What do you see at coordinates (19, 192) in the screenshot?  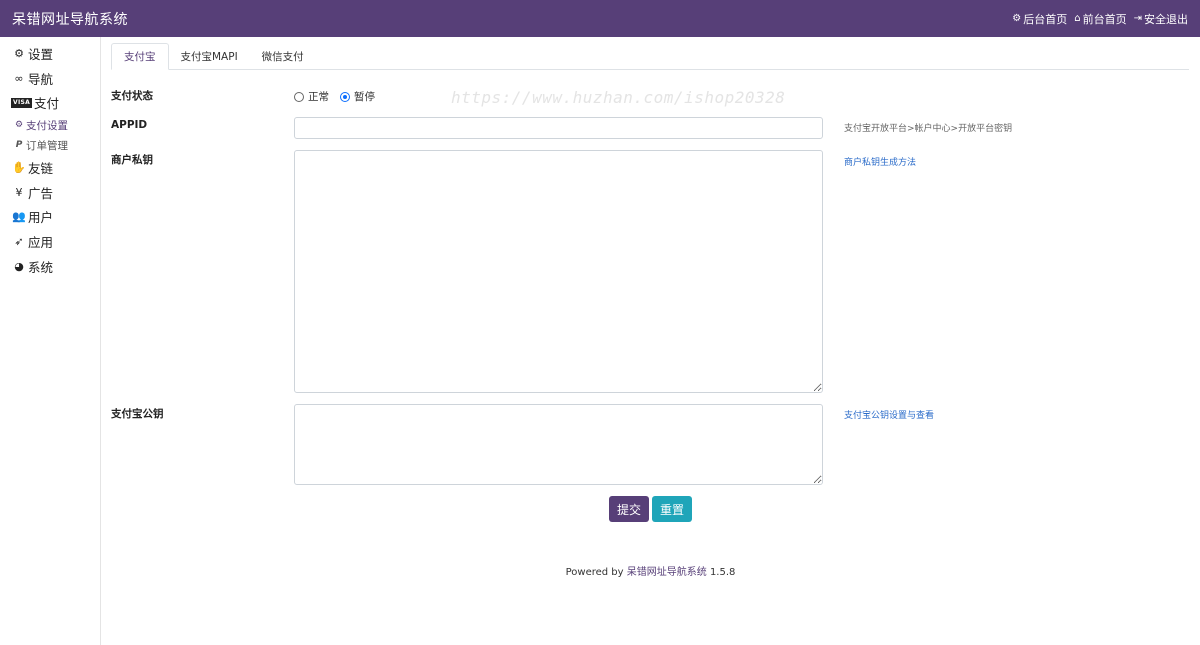 I see `yen-icon: ¥` at bounding box center [19, 192].